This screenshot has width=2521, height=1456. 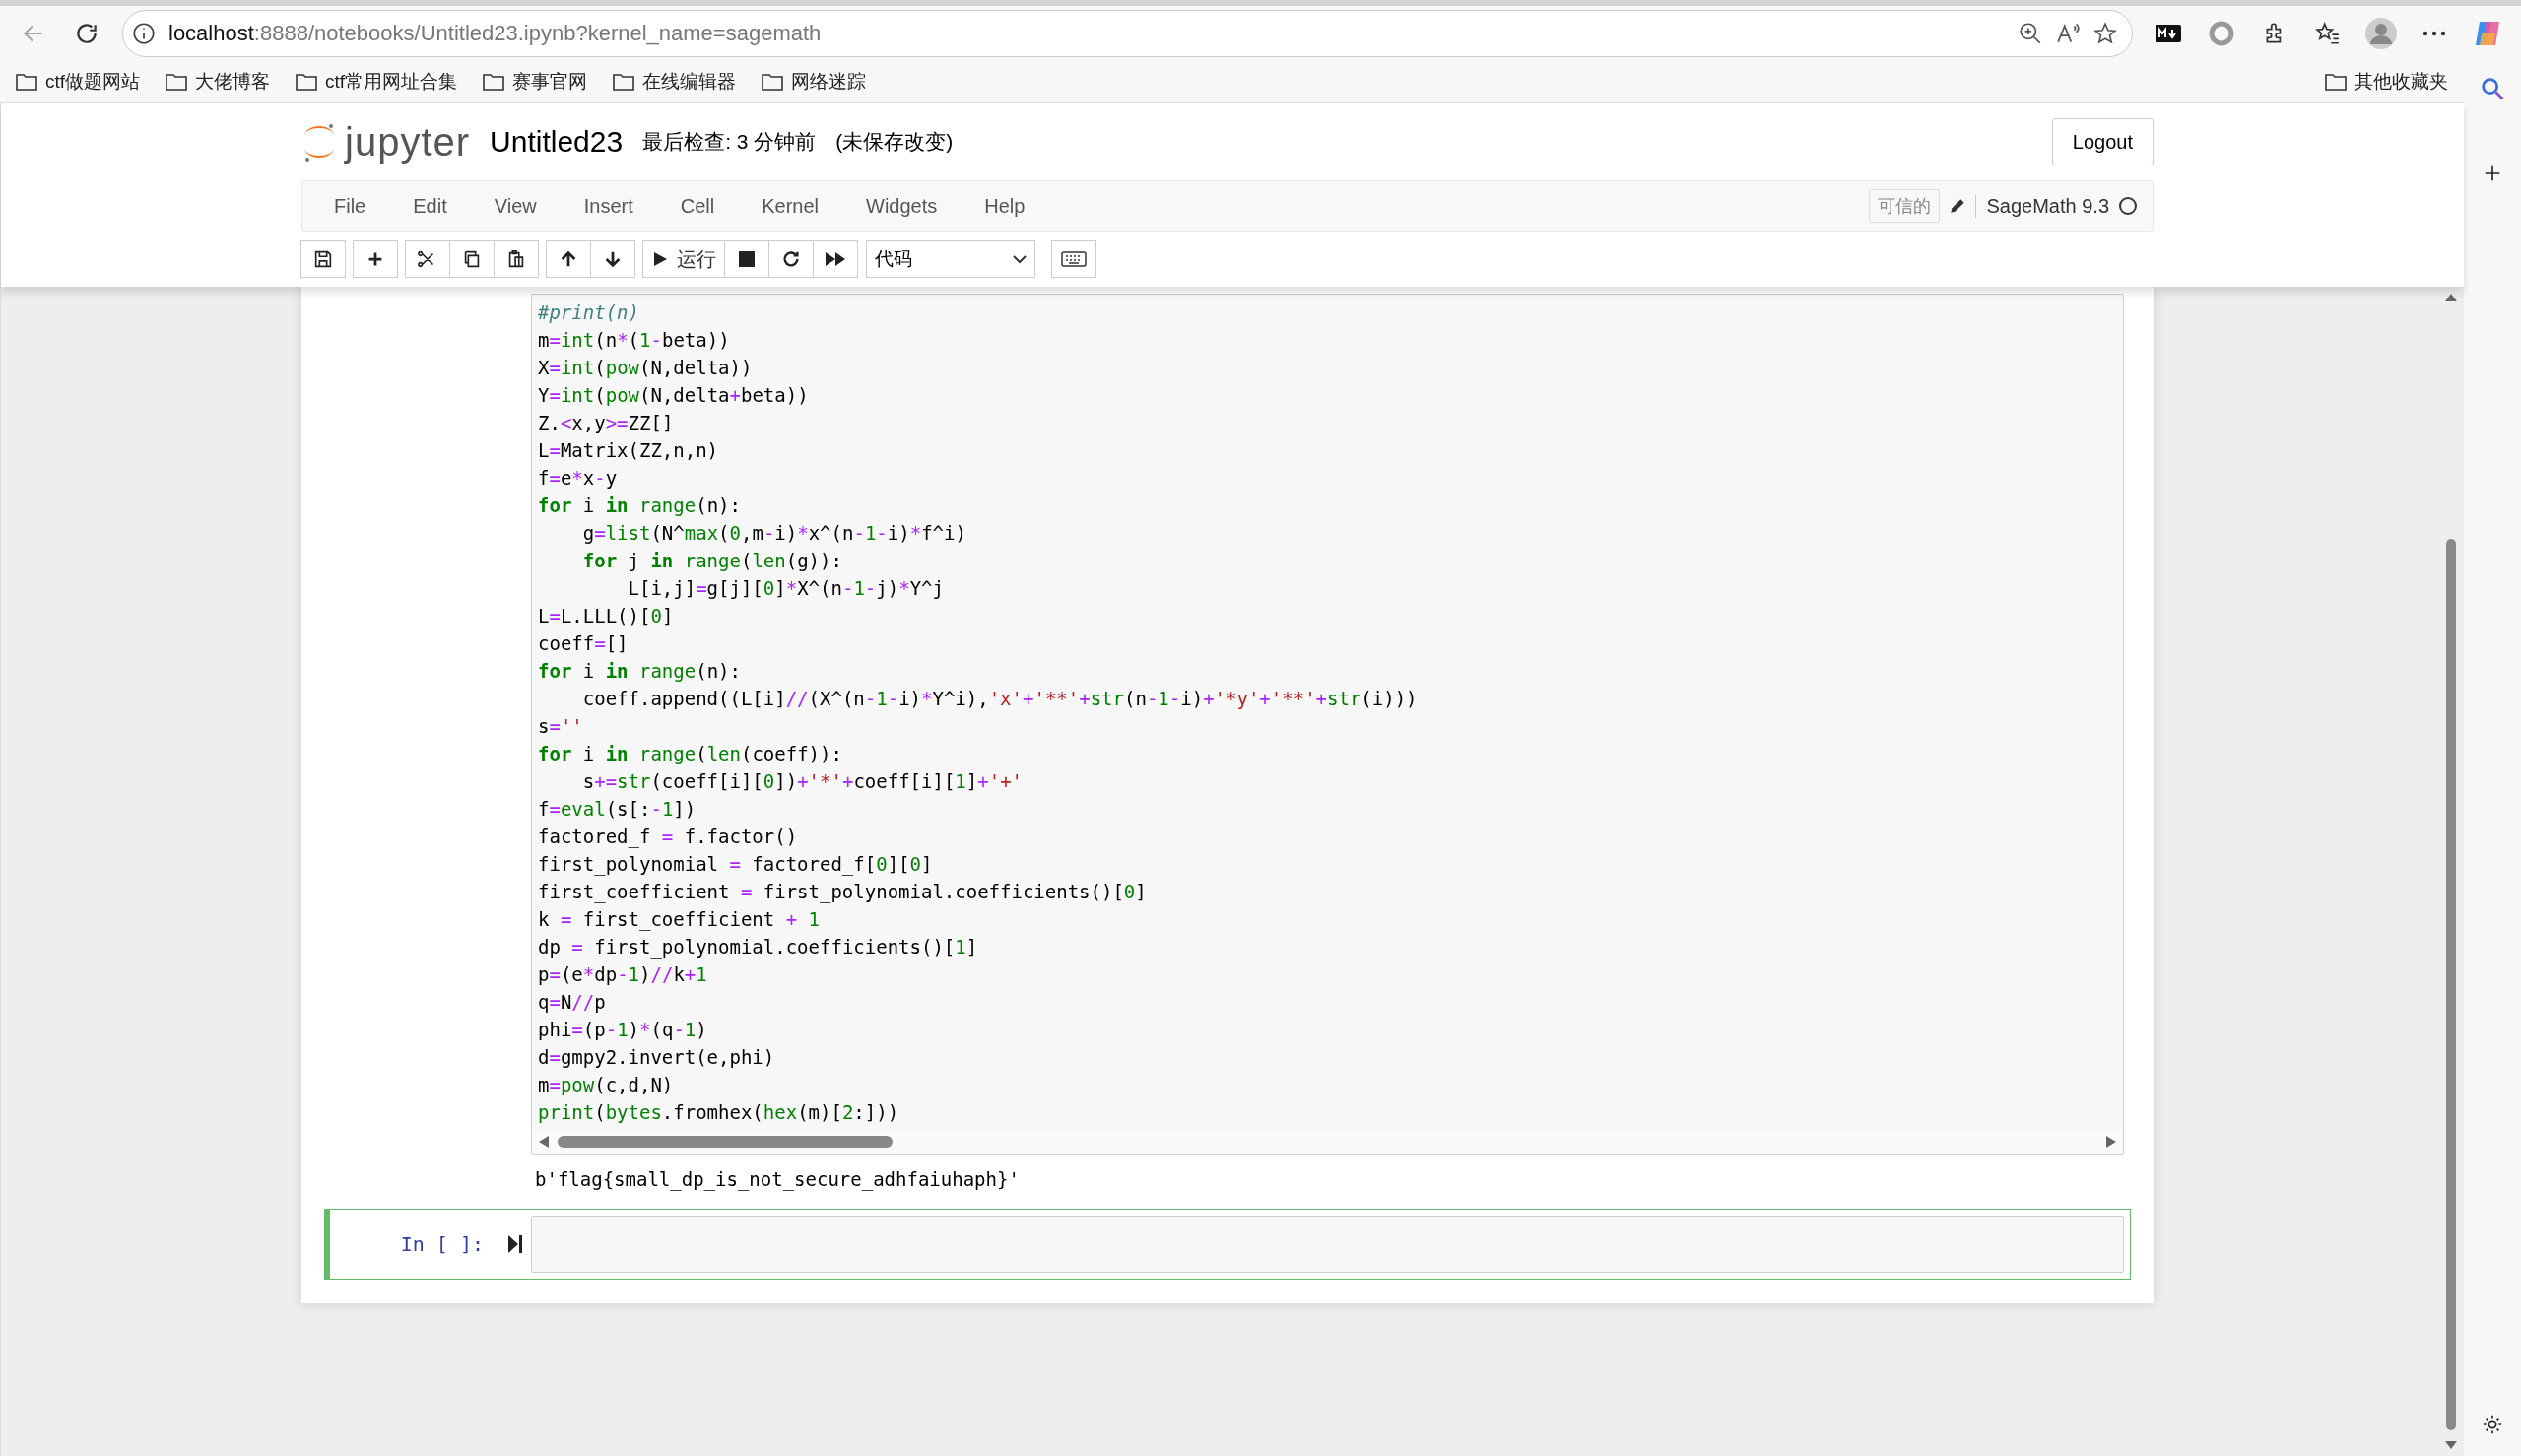 What do you see at coordinates (1327, 1244) in the screenshot?
I see `code-input` at bounding box center [1327, 1244].